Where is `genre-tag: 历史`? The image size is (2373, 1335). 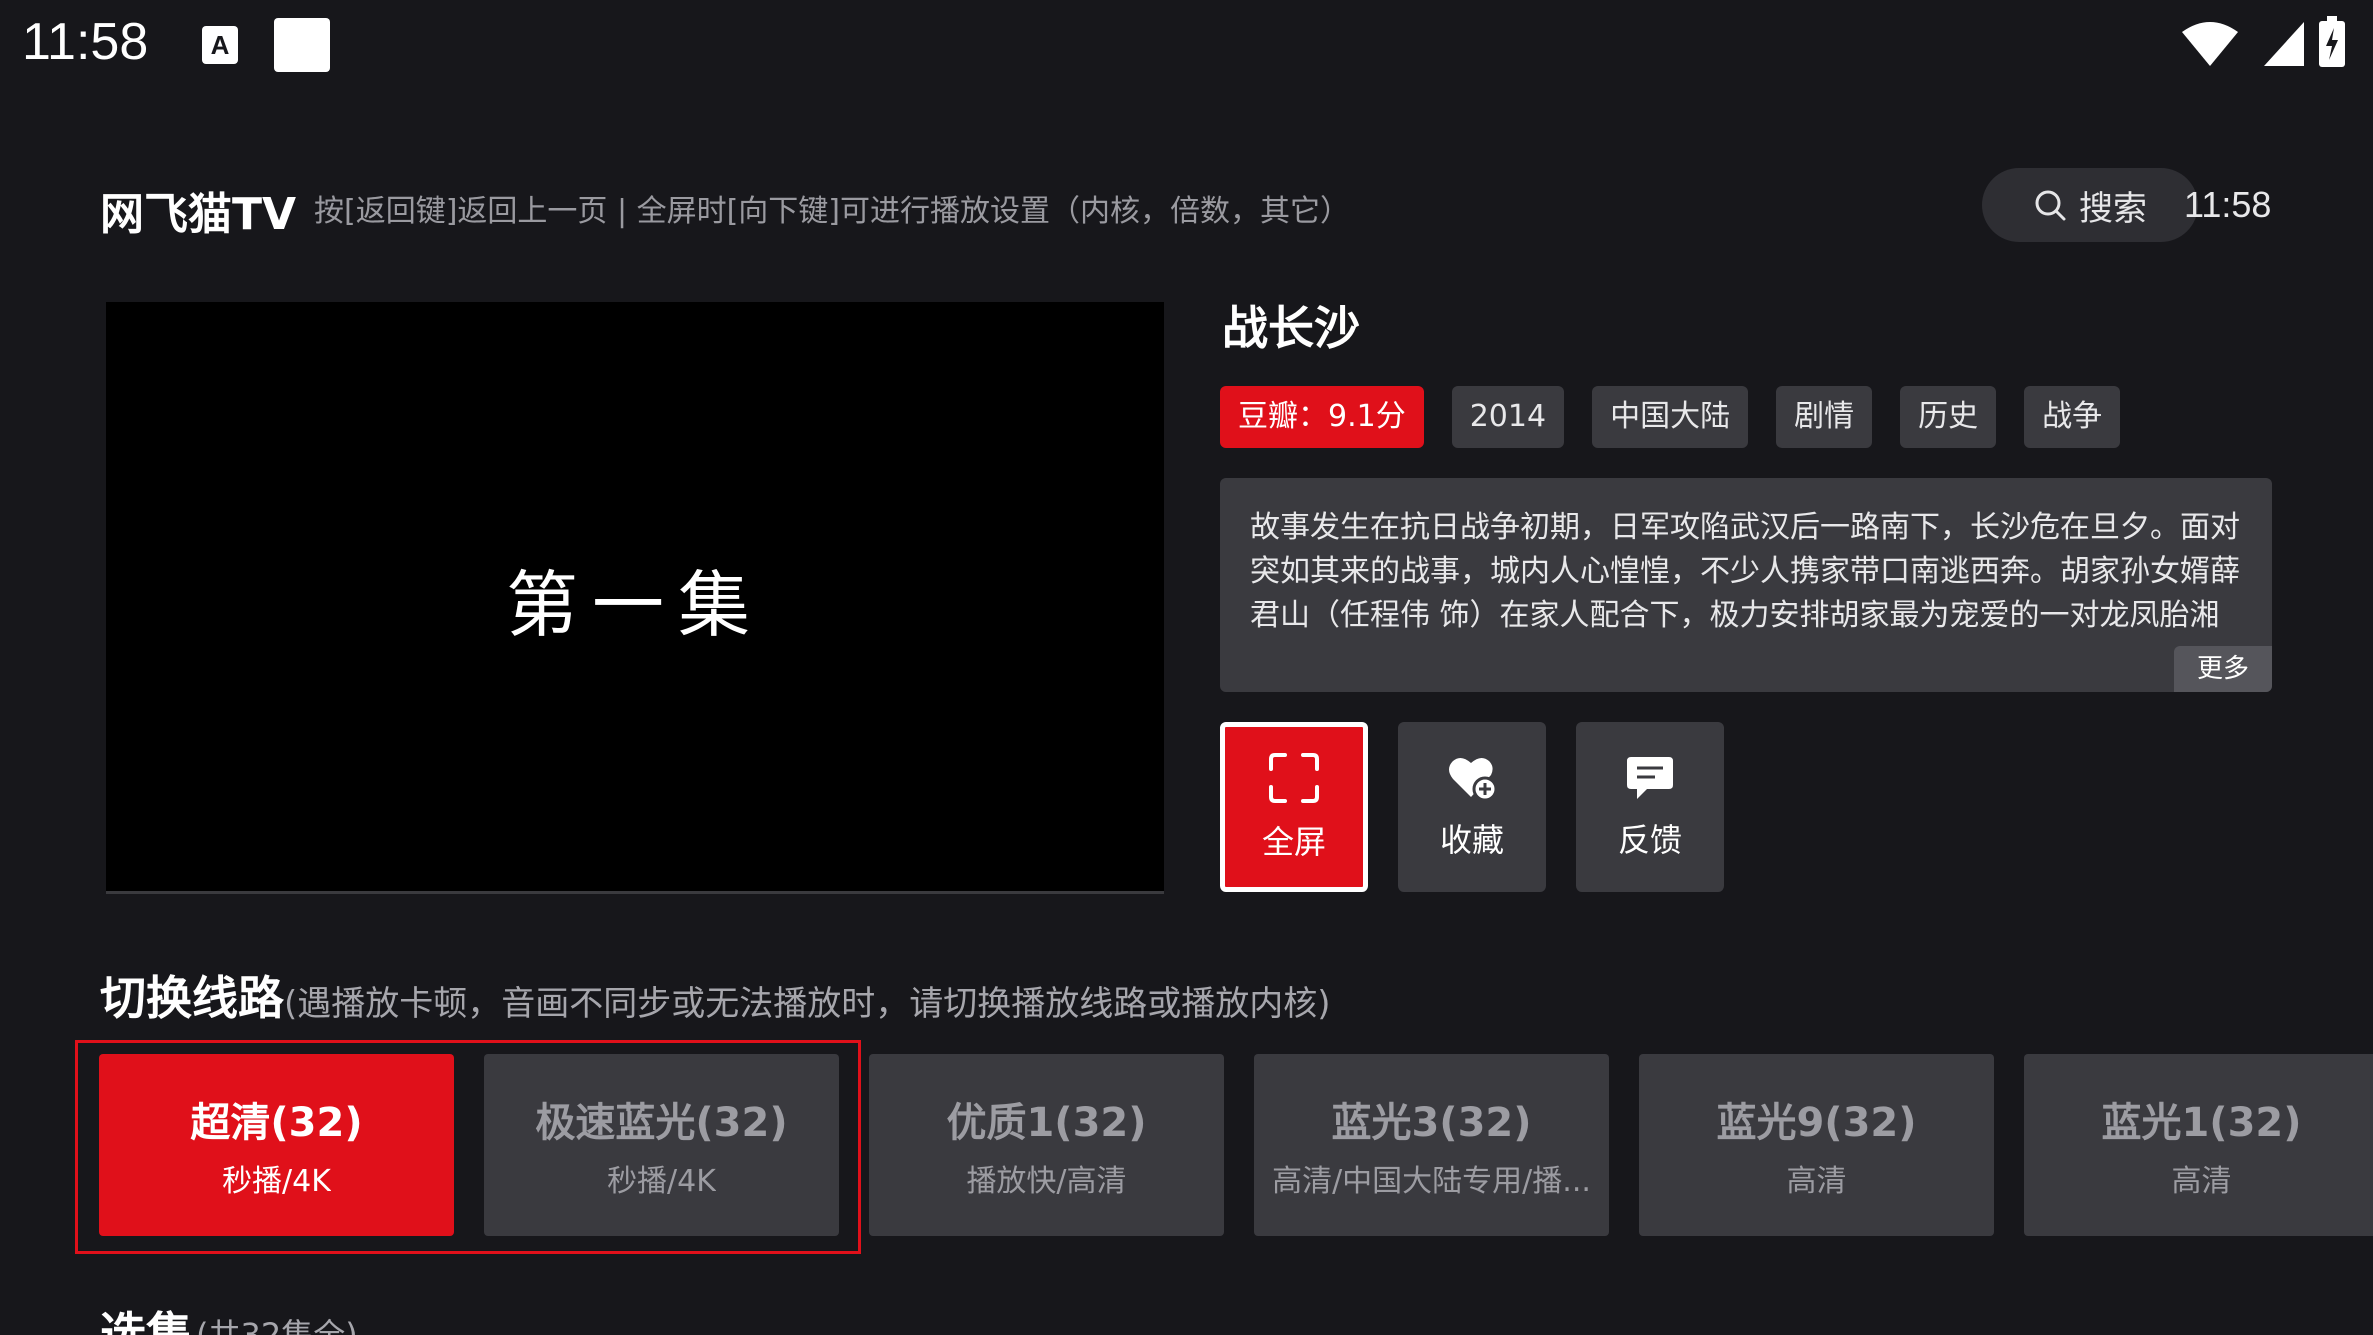 genre-tag: 历史 is located at coordinates (1948, 417).